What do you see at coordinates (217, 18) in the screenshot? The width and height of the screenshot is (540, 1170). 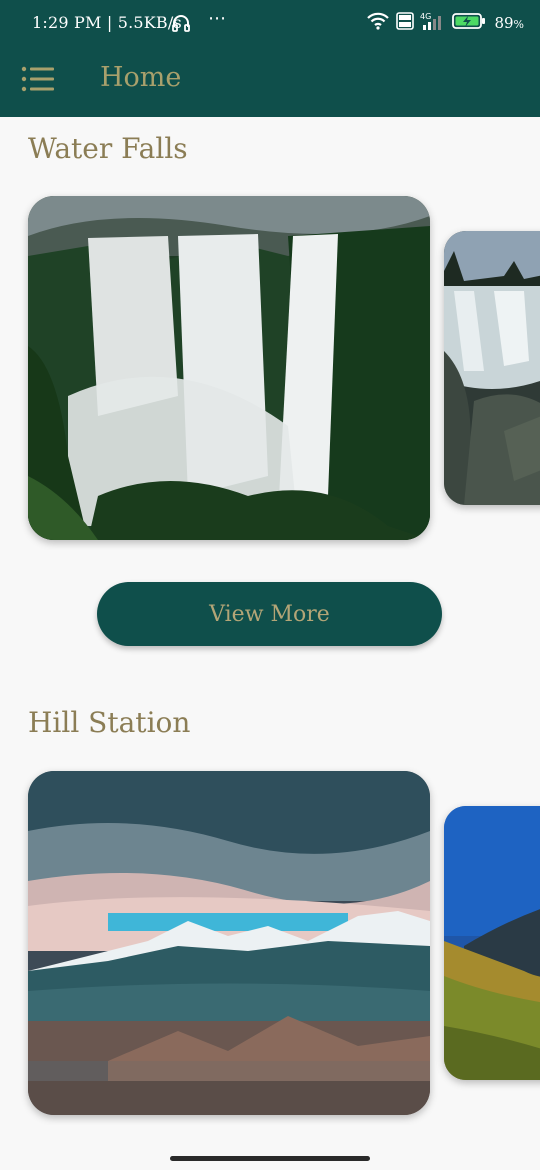 I see `overflow-dots-icon: ⋯` at bounding box center [217, 18].